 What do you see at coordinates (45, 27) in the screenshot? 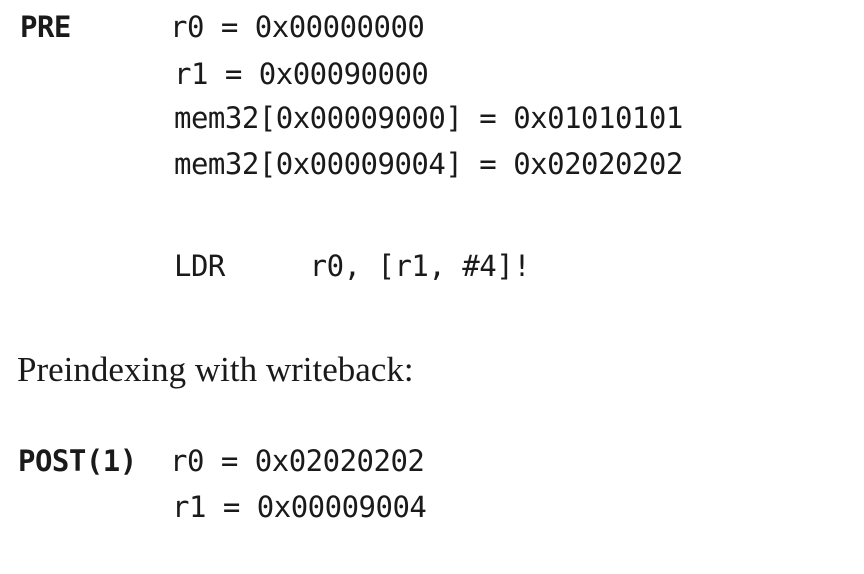
I see `pre-label: PRE` at bounding box center [45, 27].